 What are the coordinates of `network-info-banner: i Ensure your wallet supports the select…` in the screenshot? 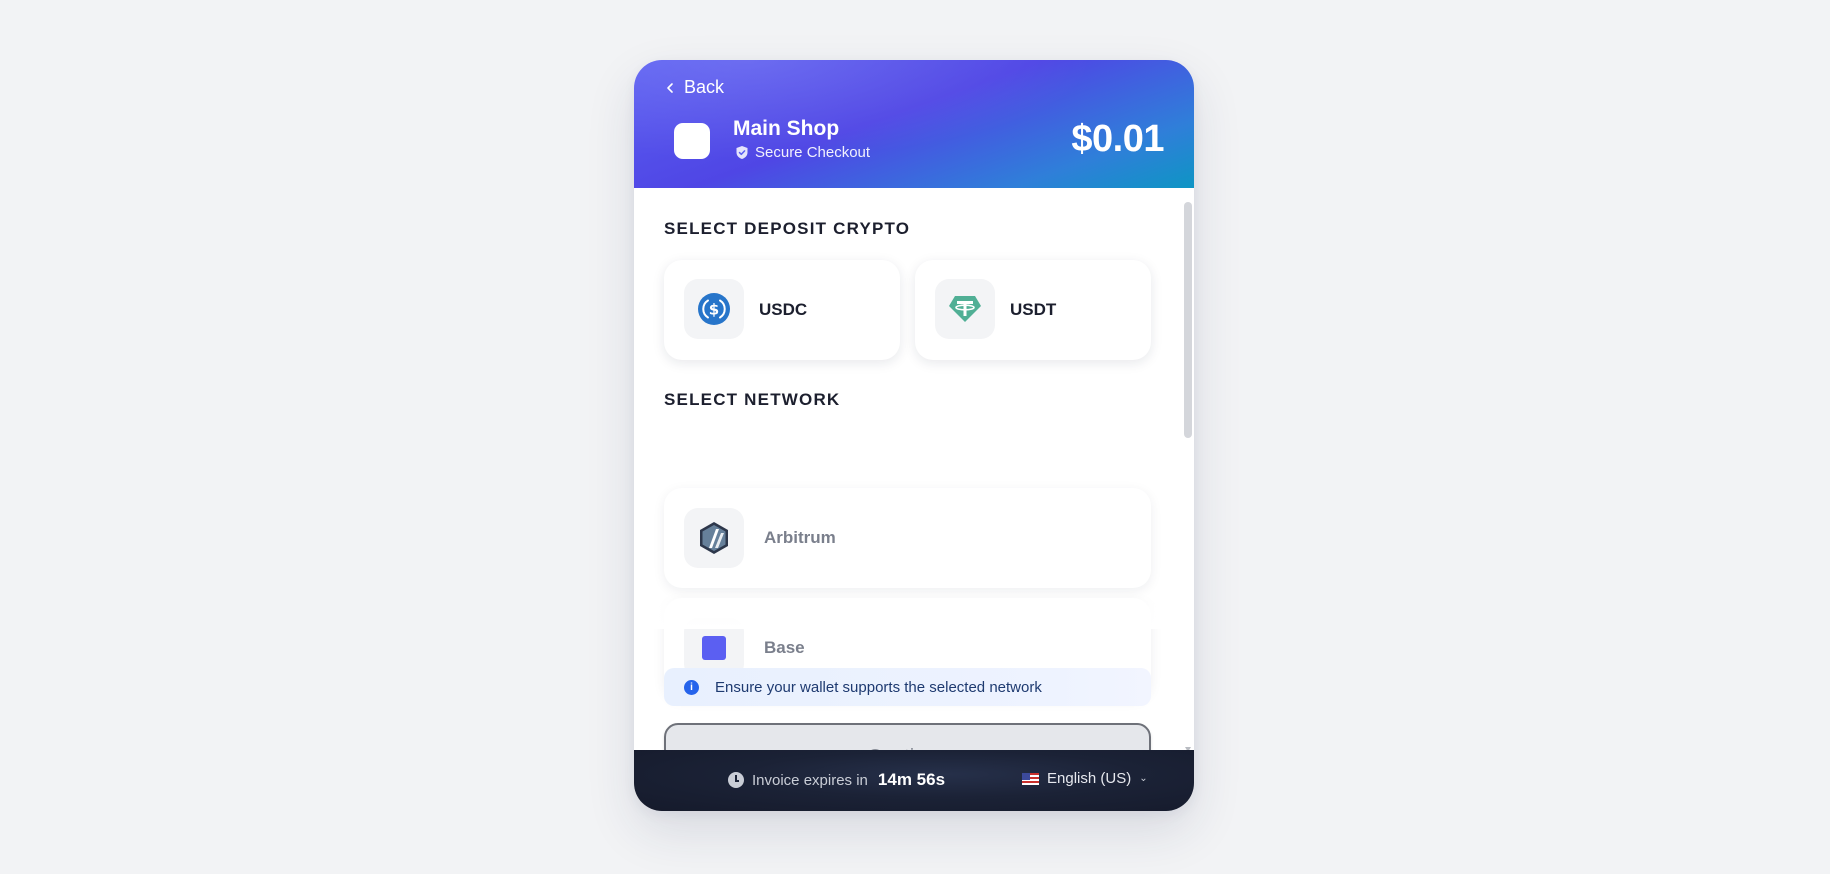 It's located at (907, 687).